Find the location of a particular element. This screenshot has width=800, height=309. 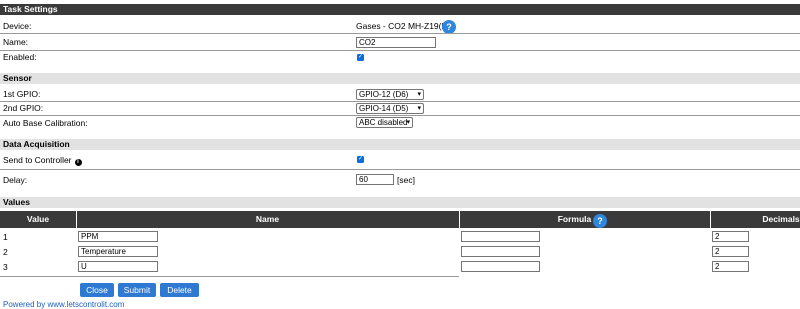

row-index: 2 is located at coordinates (5, 252).